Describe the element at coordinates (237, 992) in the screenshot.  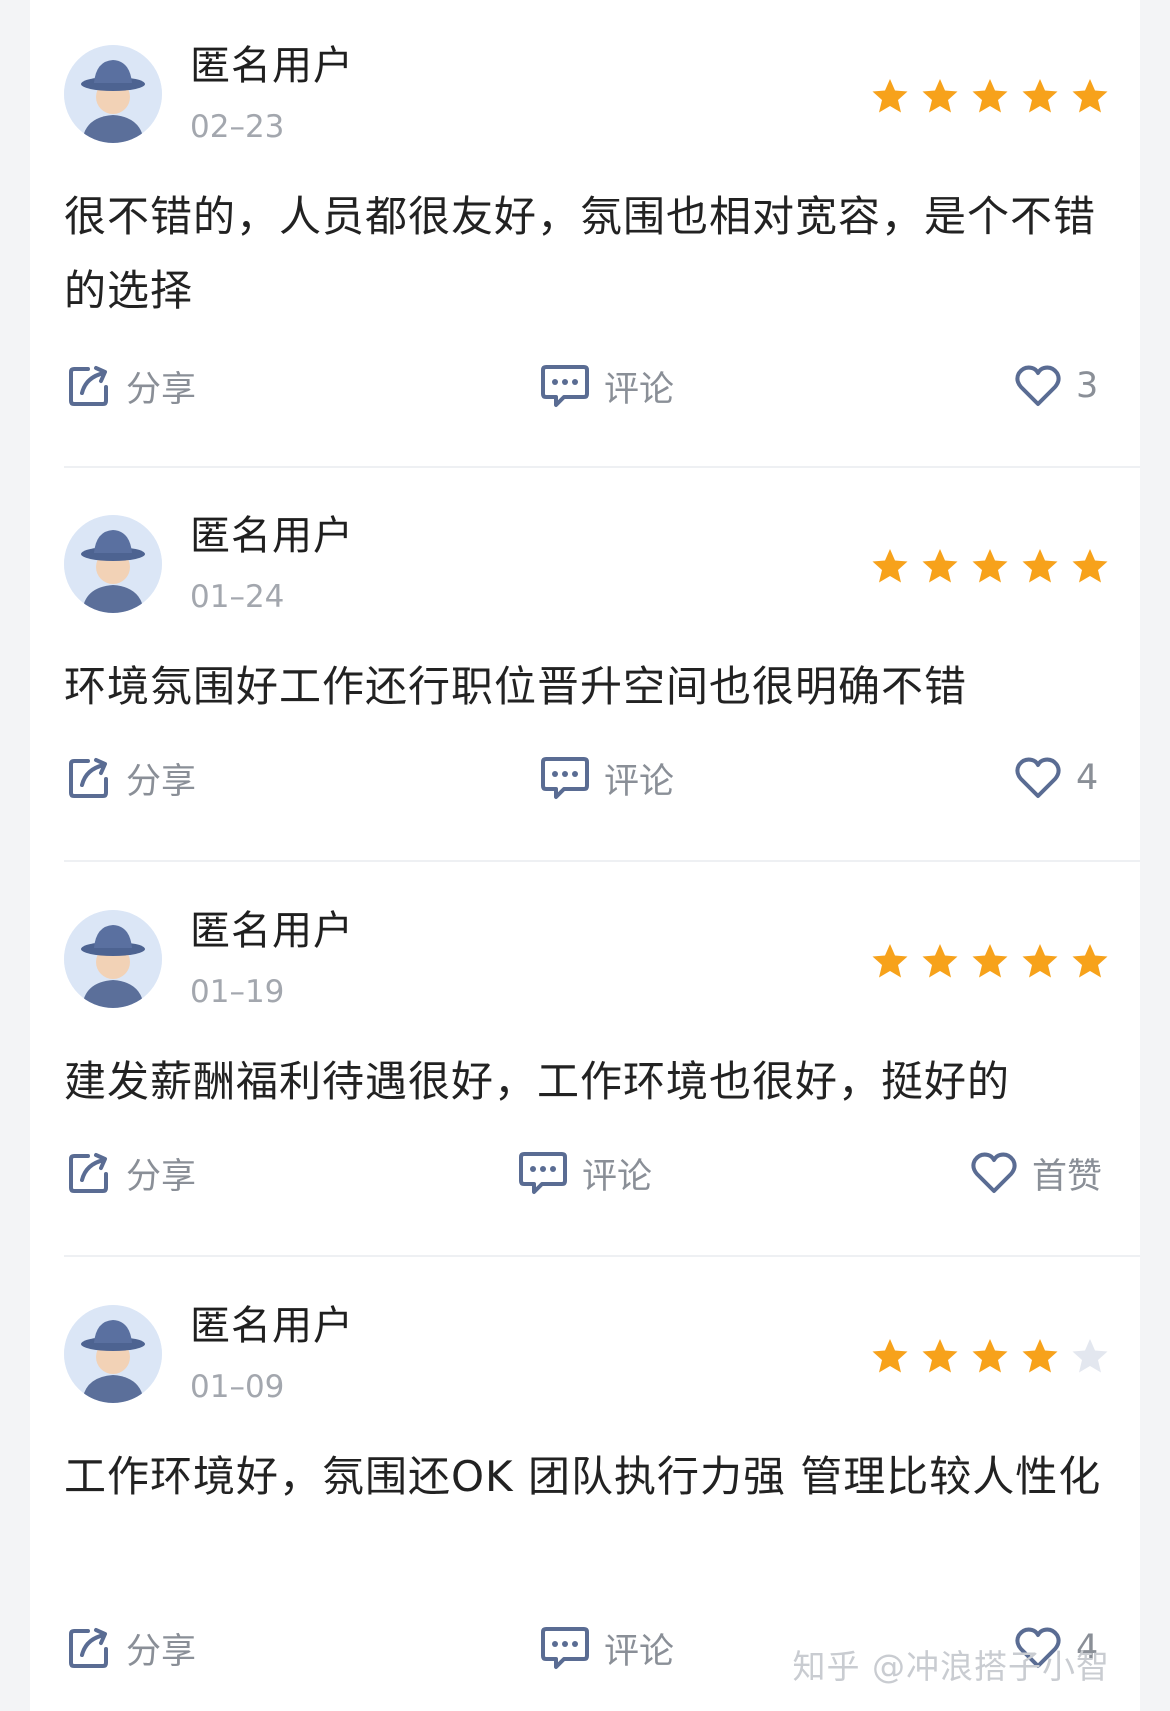
I see `review-date: 01–19` at that location.